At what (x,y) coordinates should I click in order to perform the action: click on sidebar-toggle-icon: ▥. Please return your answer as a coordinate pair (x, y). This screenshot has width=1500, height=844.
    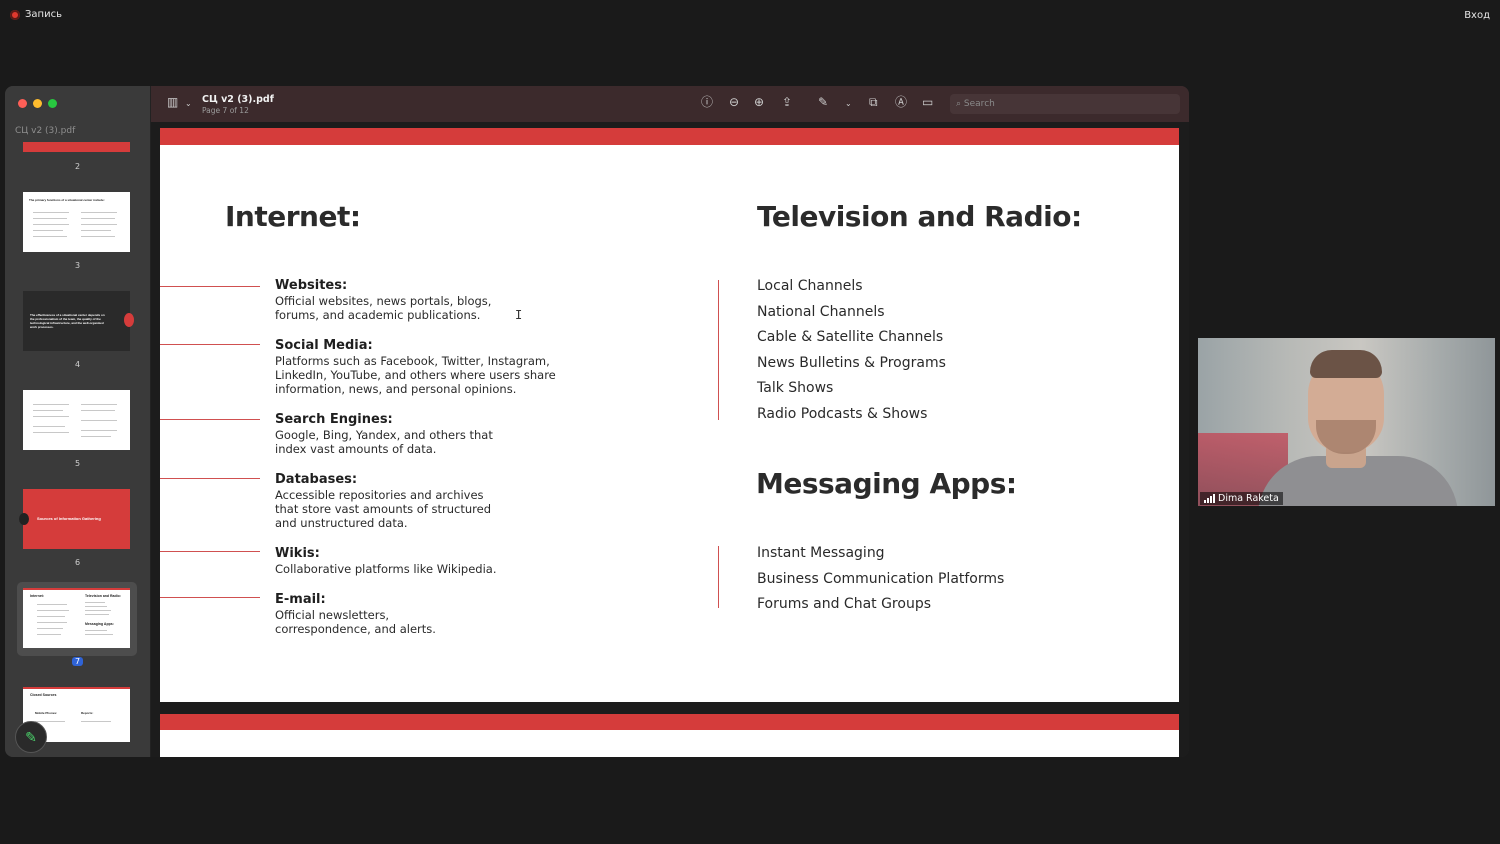
    Looking at the image, I should click on (172, 102).